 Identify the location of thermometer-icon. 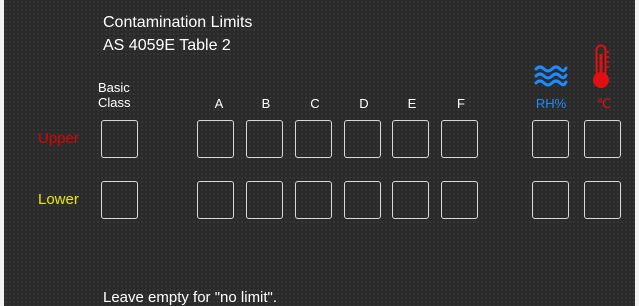
(601, 66).